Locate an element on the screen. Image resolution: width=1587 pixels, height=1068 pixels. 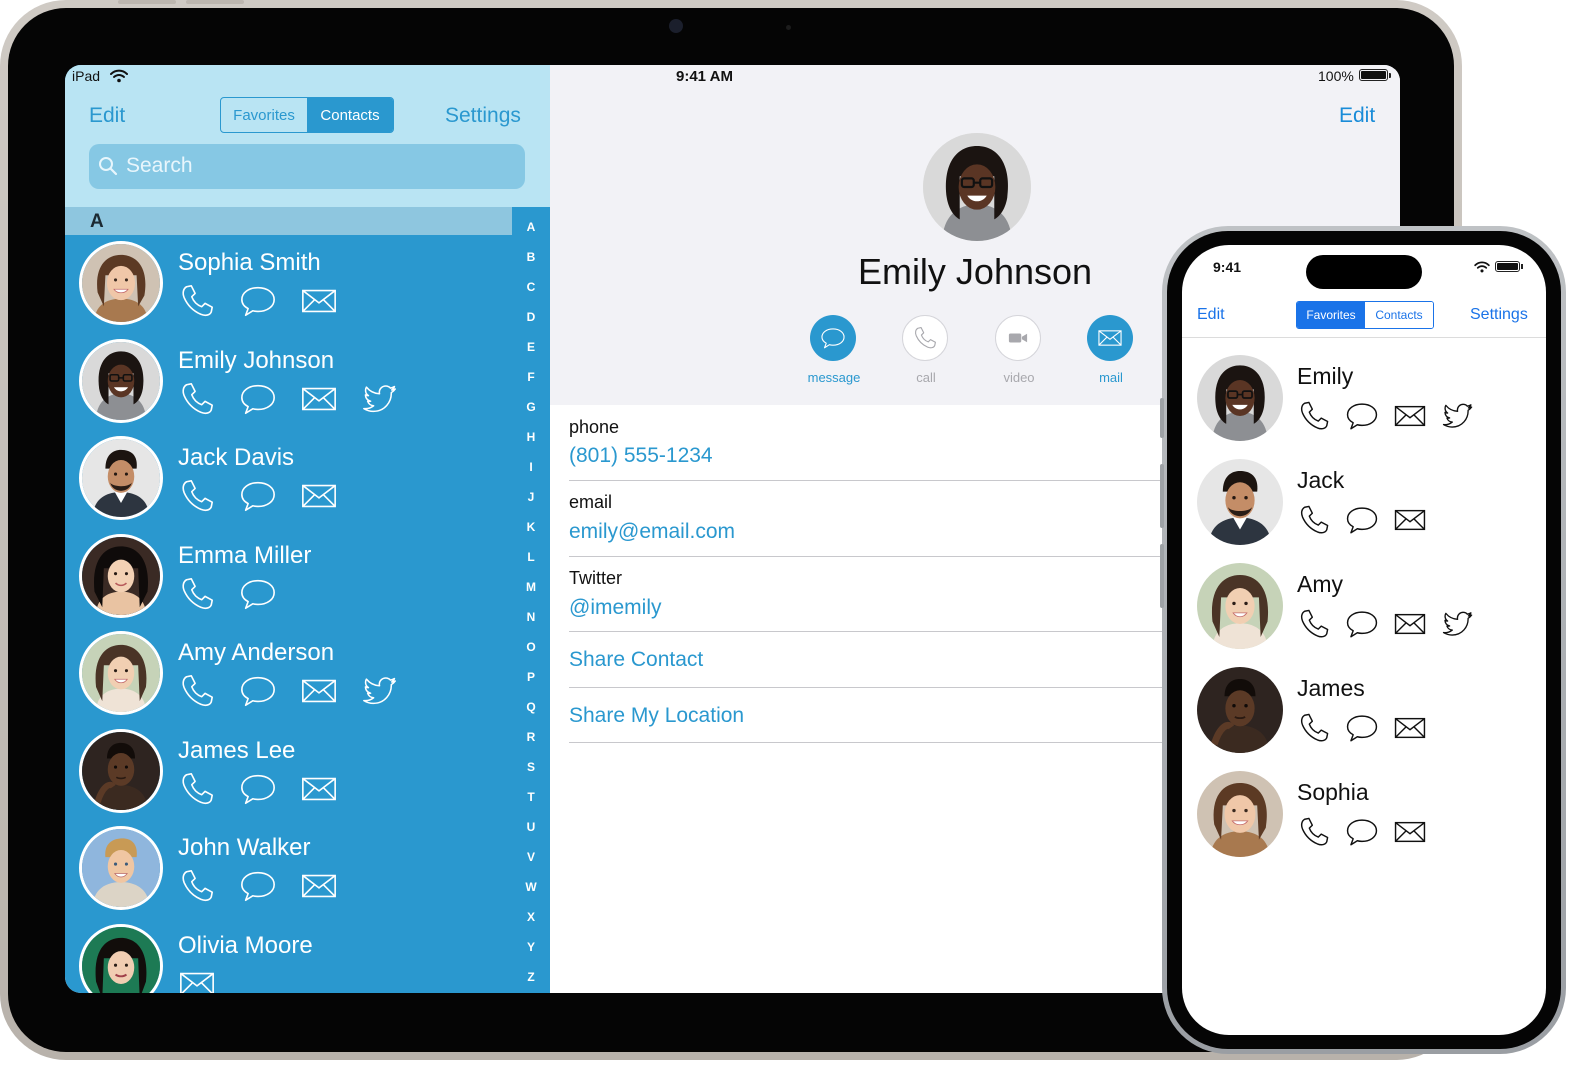
index-letter-w: W is located at coordinates (531, 887).